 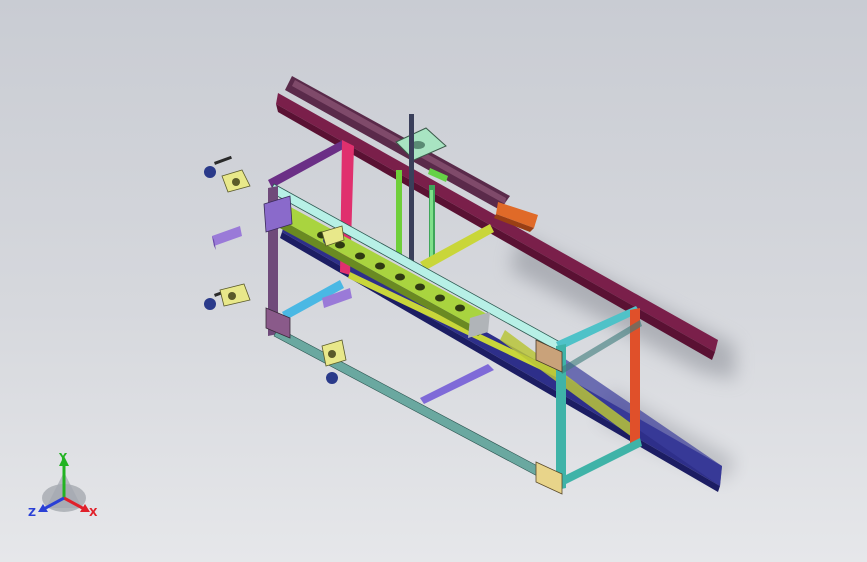 I want to click on axis-triad: Y X Z, so click(x=63, y=485).